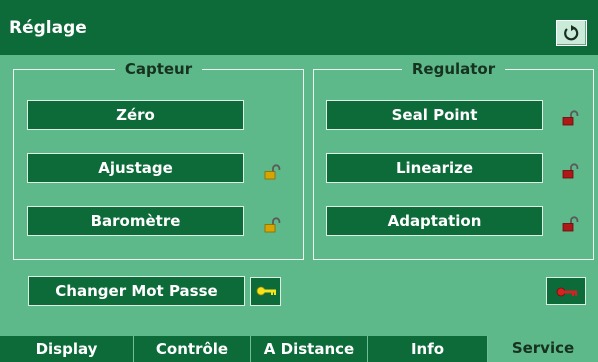 The height and width of the screenshot is (362, 598). What do you see at coordinates (192, 349) in the screenshot?
I see `tab-controle: Contrôle` at bounding box center [192, 349].